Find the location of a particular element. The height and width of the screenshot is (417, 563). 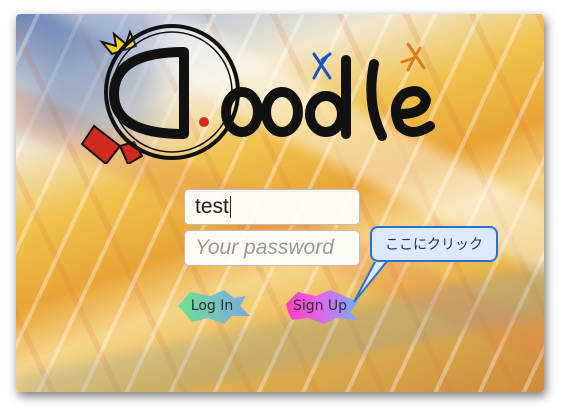

login-button-label: Log In is located at coordinates (212, 306).